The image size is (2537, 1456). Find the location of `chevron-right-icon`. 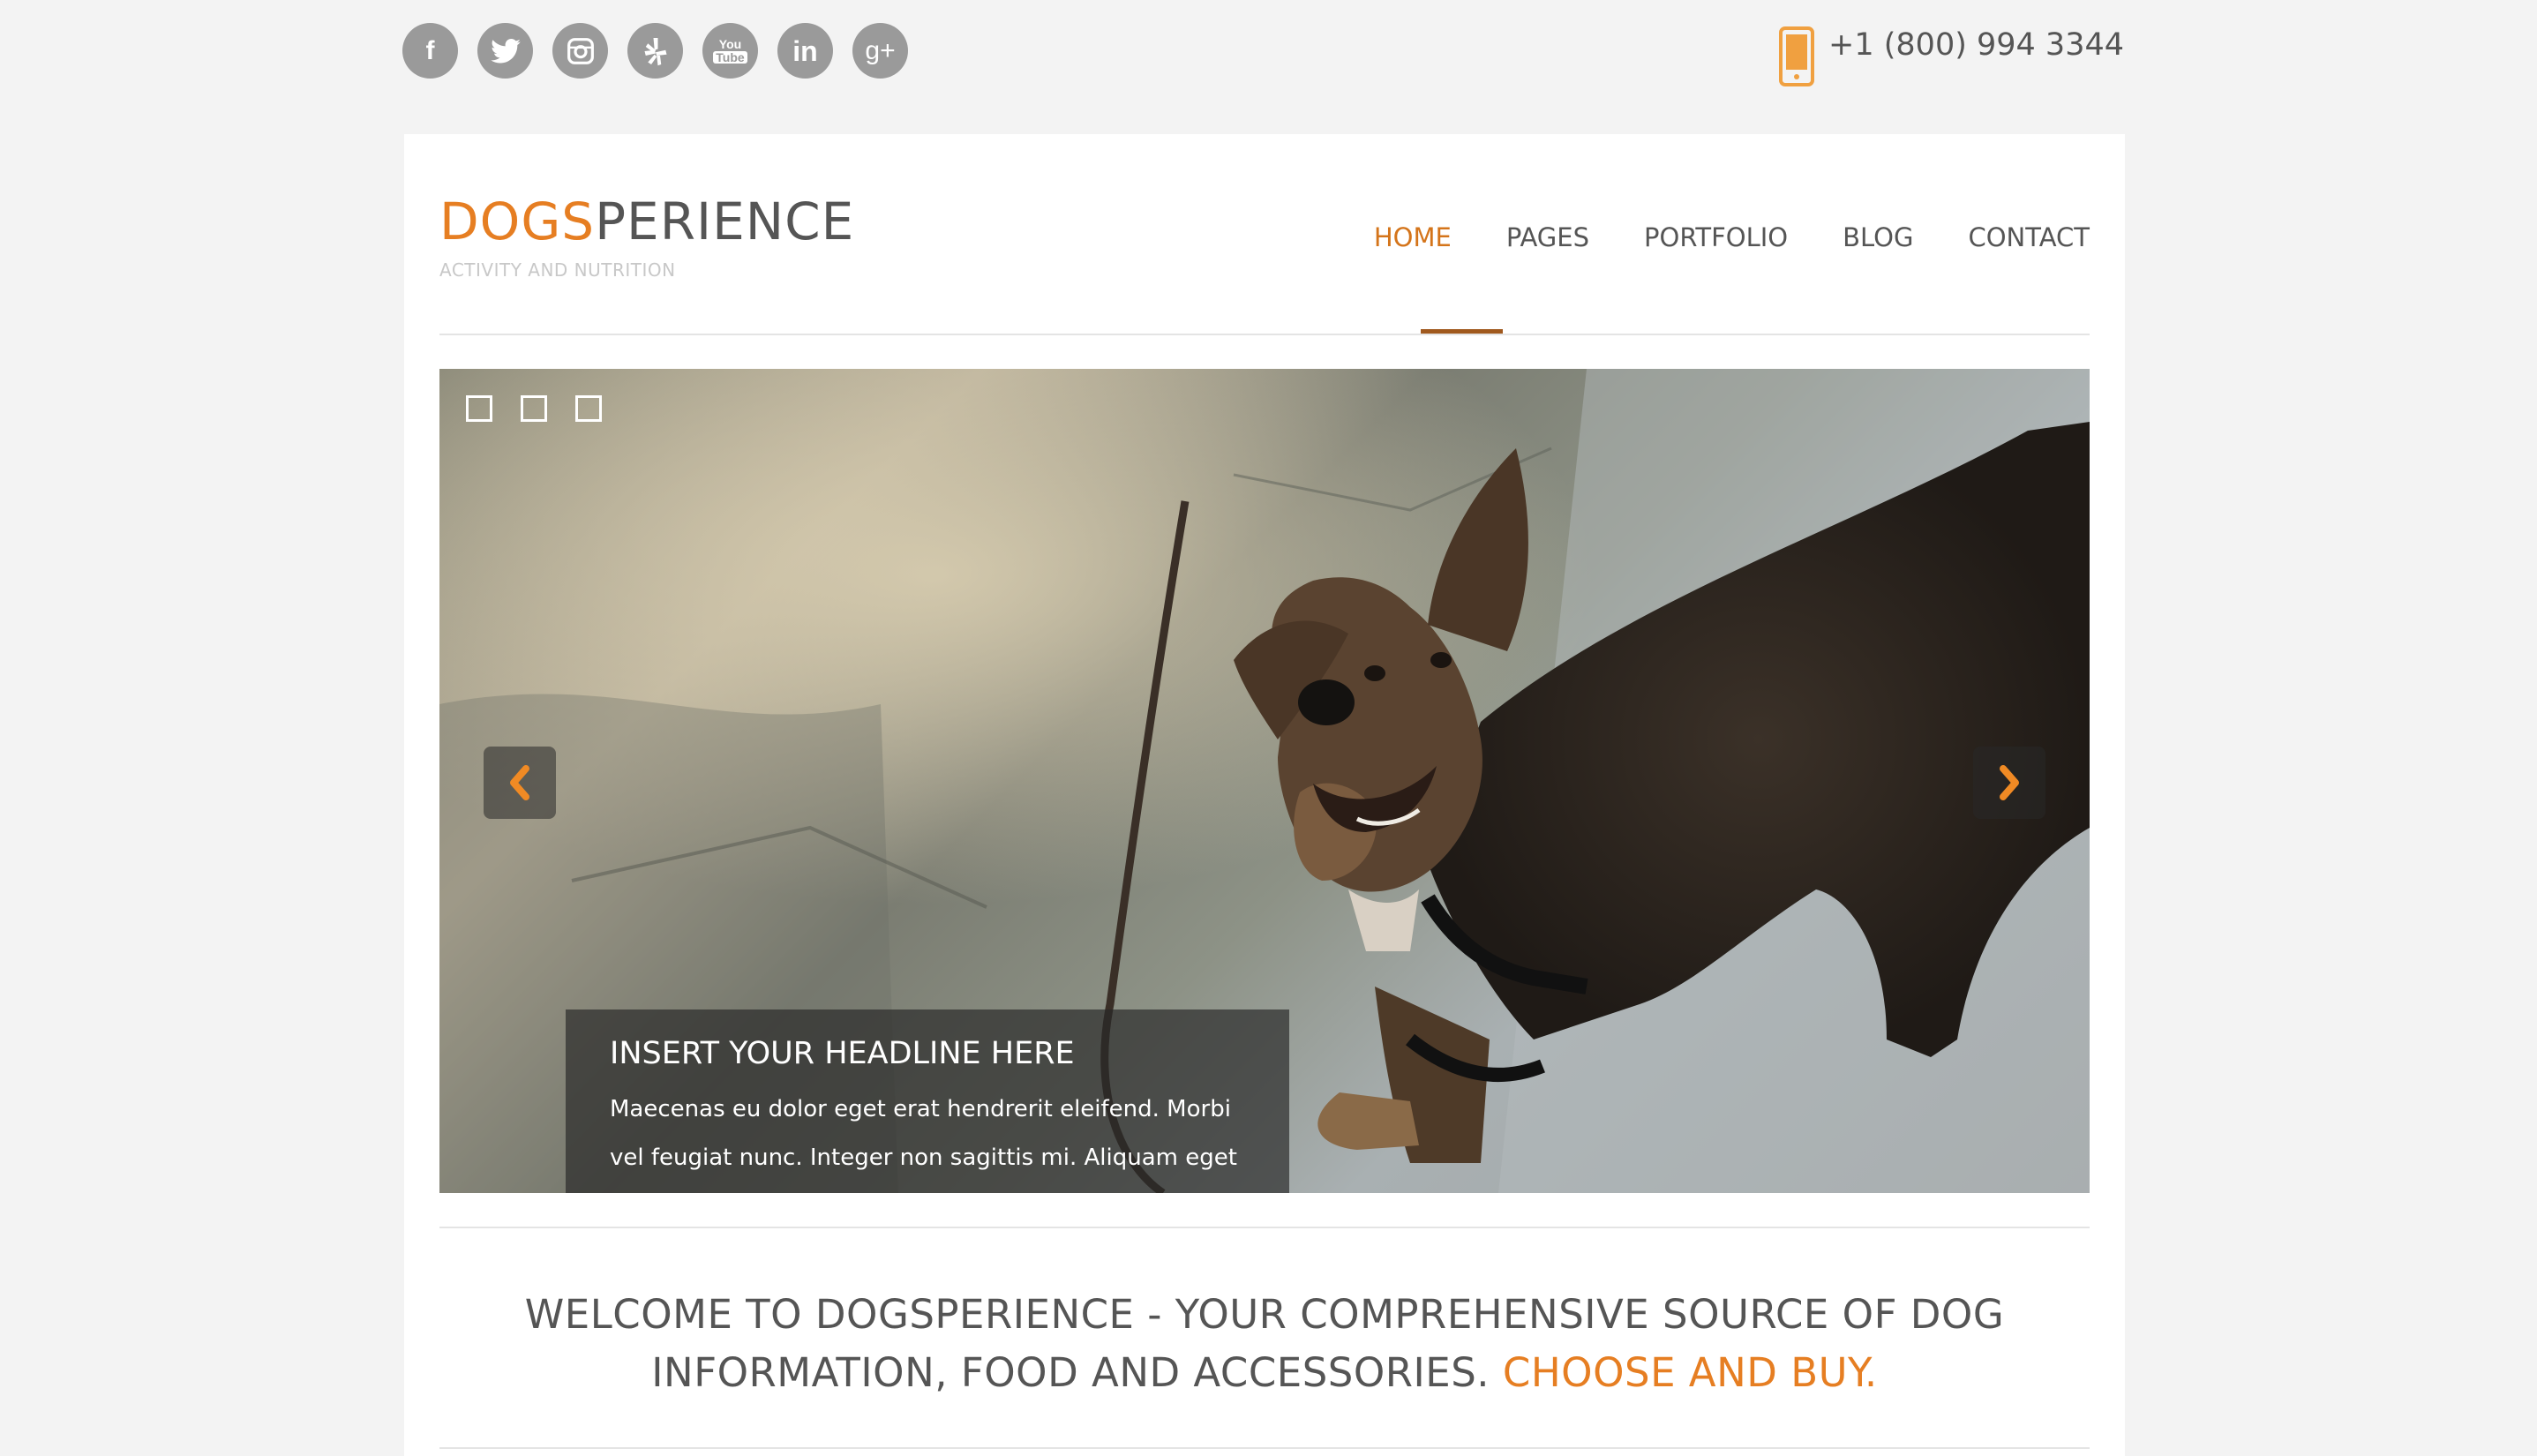

chevron-right-icon is located at coordinates (2009, 782).